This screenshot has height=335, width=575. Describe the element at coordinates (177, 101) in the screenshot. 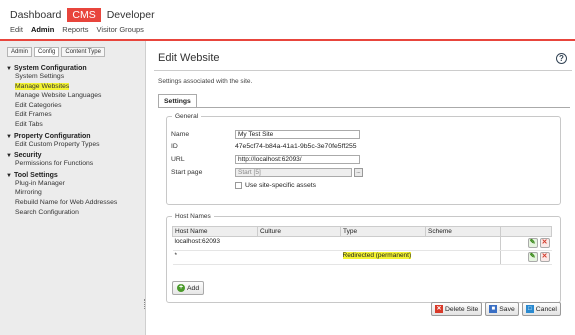

I see `tab-settings: Settings` at that location.